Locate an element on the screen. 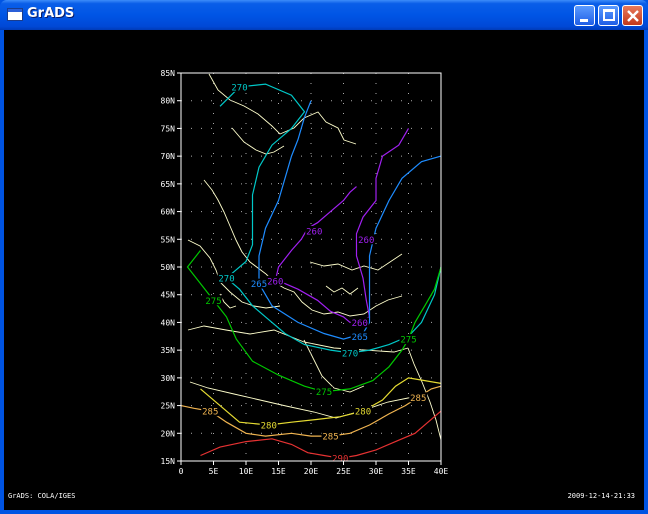  x-tick-label: 10E is located at coordinates (246, 471).